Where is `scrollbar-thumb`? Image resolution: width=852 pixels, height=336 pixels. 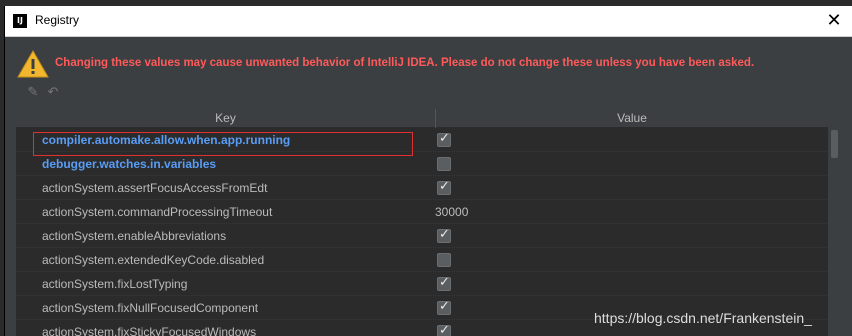
scrollbar-thumb is located at coordinates (834, 144).